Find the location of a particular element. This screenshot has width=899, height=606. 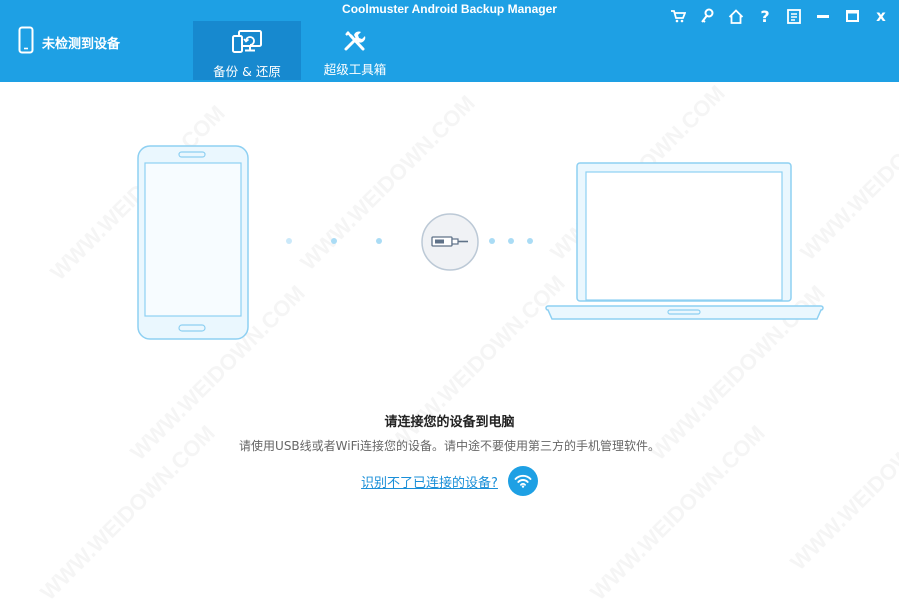

home-icon is located at coordinates (736, 16).